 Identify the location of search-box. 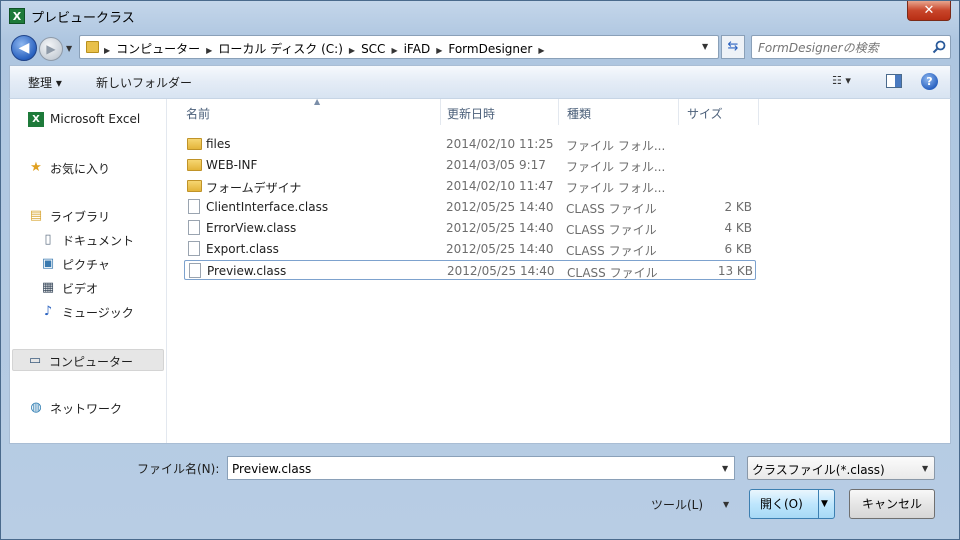
(851, 47).